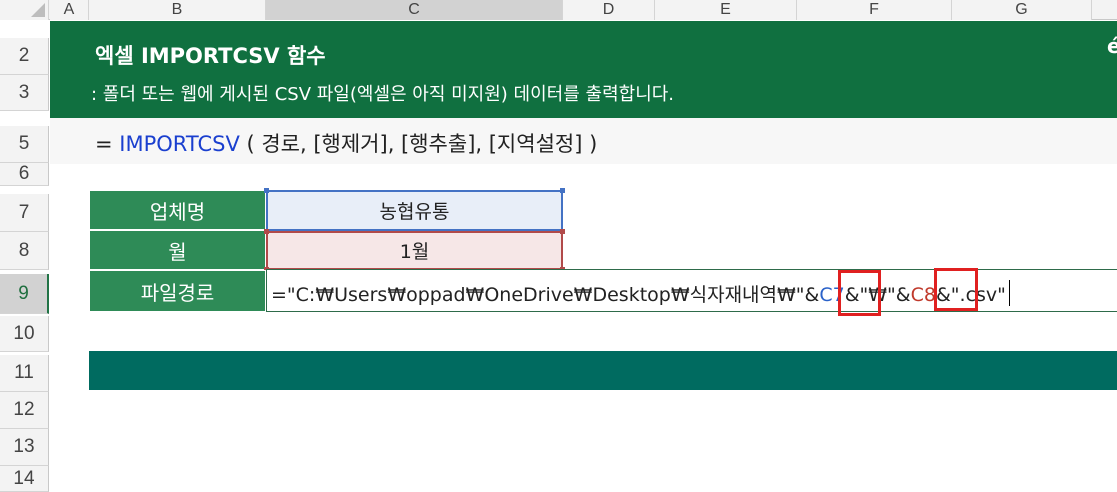 The image size is (1117, 492). Describe the element at coordinates (414, 210) in the screenshot. I see `company-value-cell: 농협유통` at that location.